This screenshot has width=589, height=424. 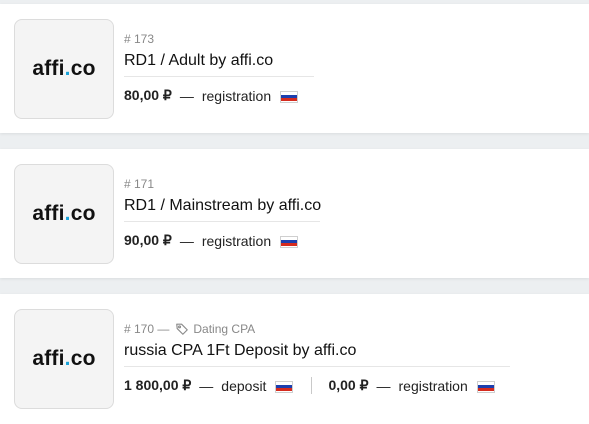 I want to click on payout-amount: 1 800,00 ₽, so click(x=158, y=385).